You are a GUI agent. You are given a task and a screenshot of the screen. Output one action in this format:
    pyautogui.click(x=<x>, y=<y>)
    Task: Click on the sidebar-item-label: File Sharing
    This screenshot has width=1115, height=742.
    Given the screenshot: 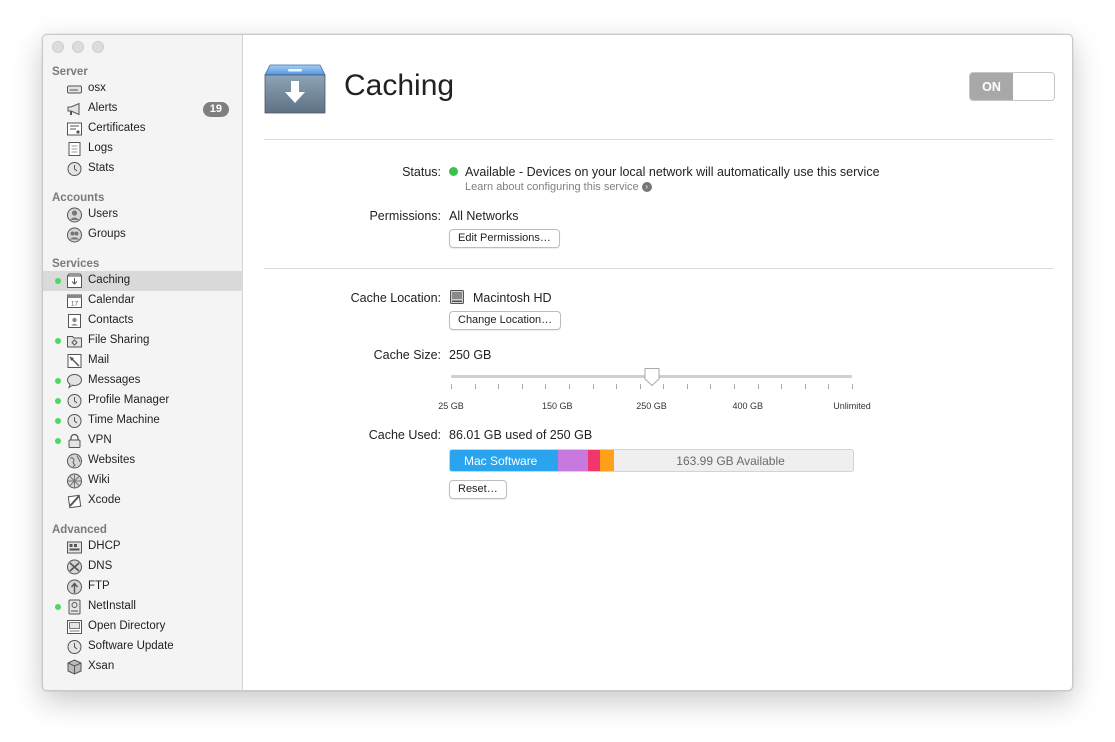 What is the action you would take?
    pyautogui.click(x=119, y=340)
    